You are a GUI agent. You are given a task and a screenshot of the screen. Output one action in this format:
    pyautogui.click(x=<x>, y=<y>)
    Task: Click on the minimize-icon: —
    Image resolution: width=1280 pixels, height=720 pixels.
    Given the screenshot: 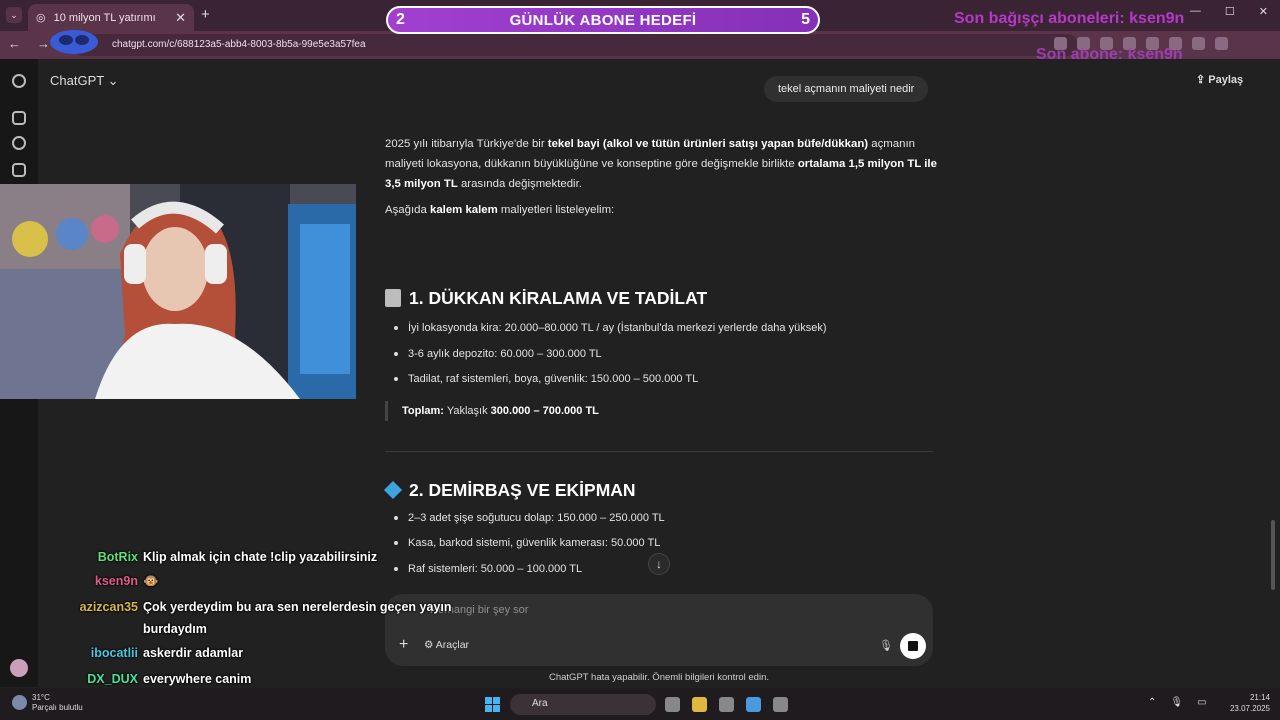 What is the action you would take?
    pyautogui.click(x=1195, y=11)
    